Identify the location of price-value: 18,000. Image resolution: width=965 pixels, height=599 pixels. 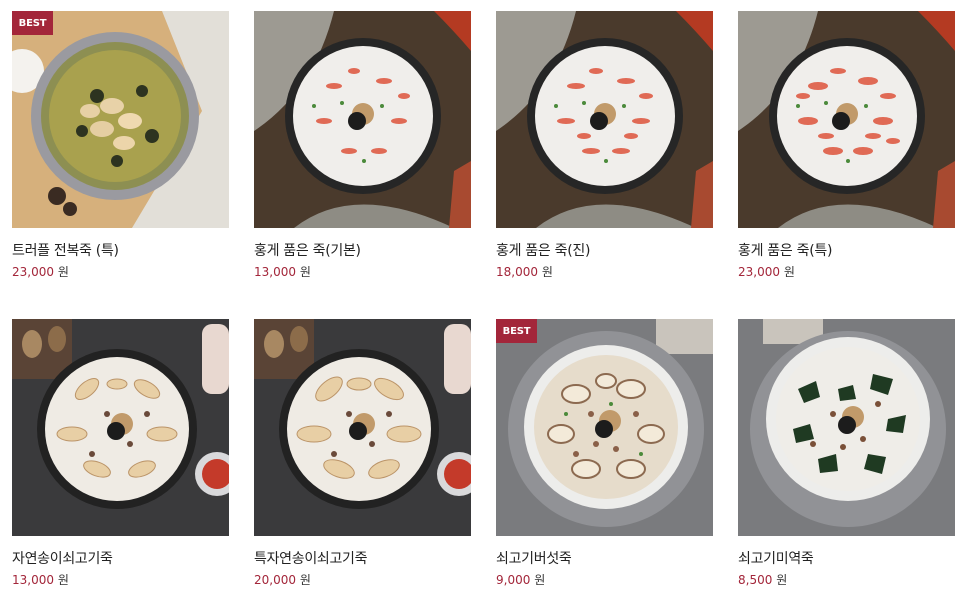
(517, 272).